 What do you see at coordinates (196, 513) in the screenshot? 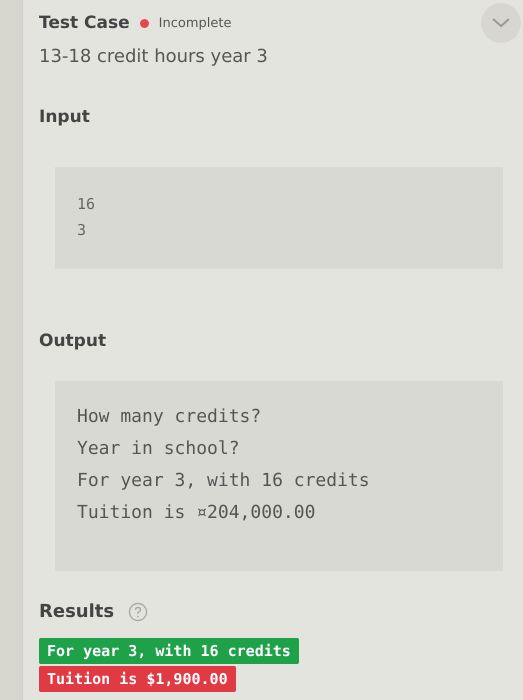
I see `output-line: Tuition is ¤204,000.00` at bounding box center [196, 513].